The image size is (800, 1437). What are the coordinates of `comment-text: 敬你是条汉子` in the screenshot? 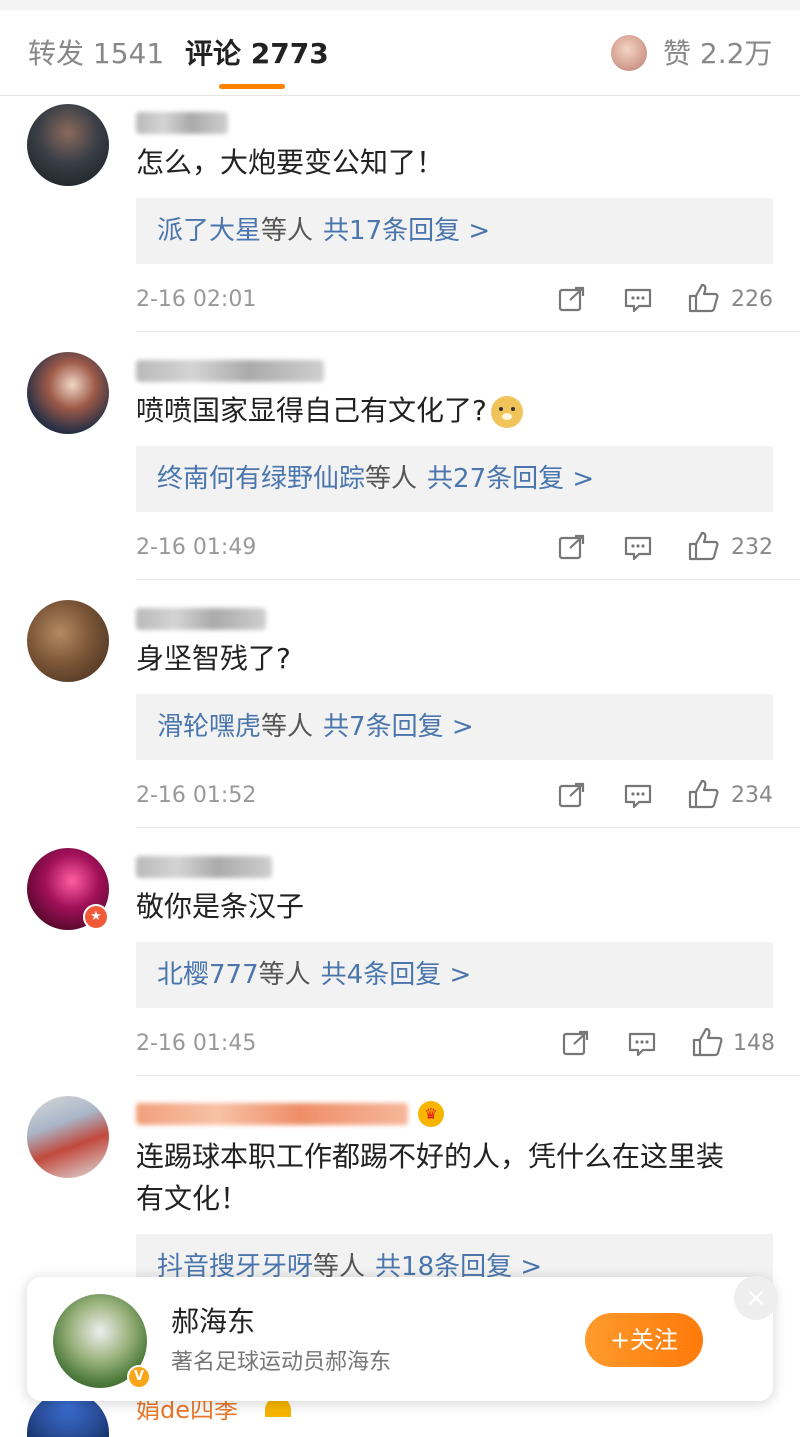 It's located at (220, 906).